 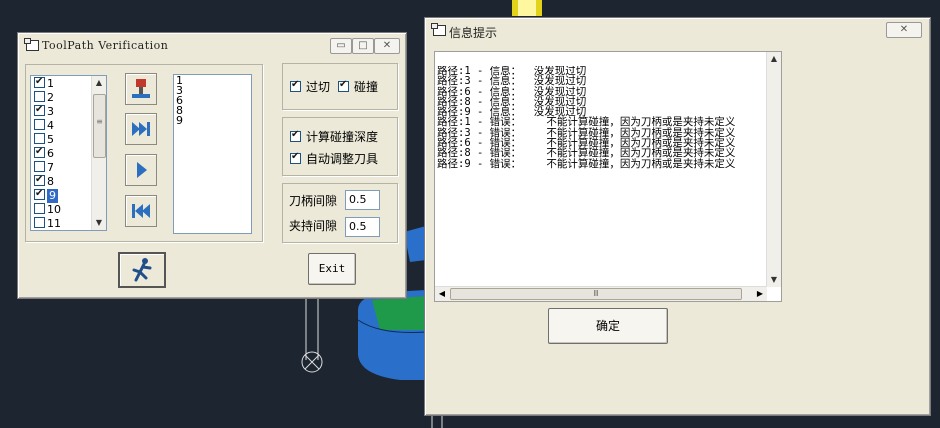 I want to click on path-item-label: 2, so click(x=50, y=97).